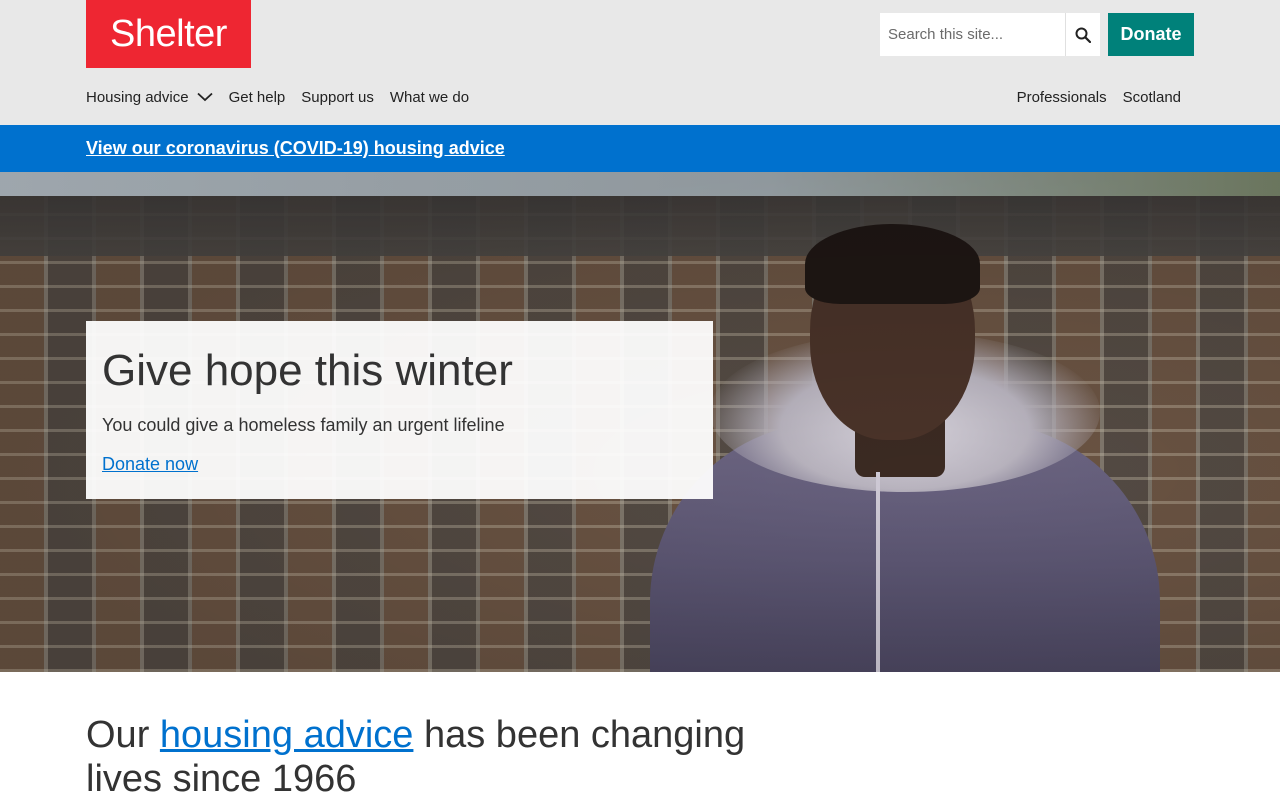  I want to click on search-input, so click(972, 34).